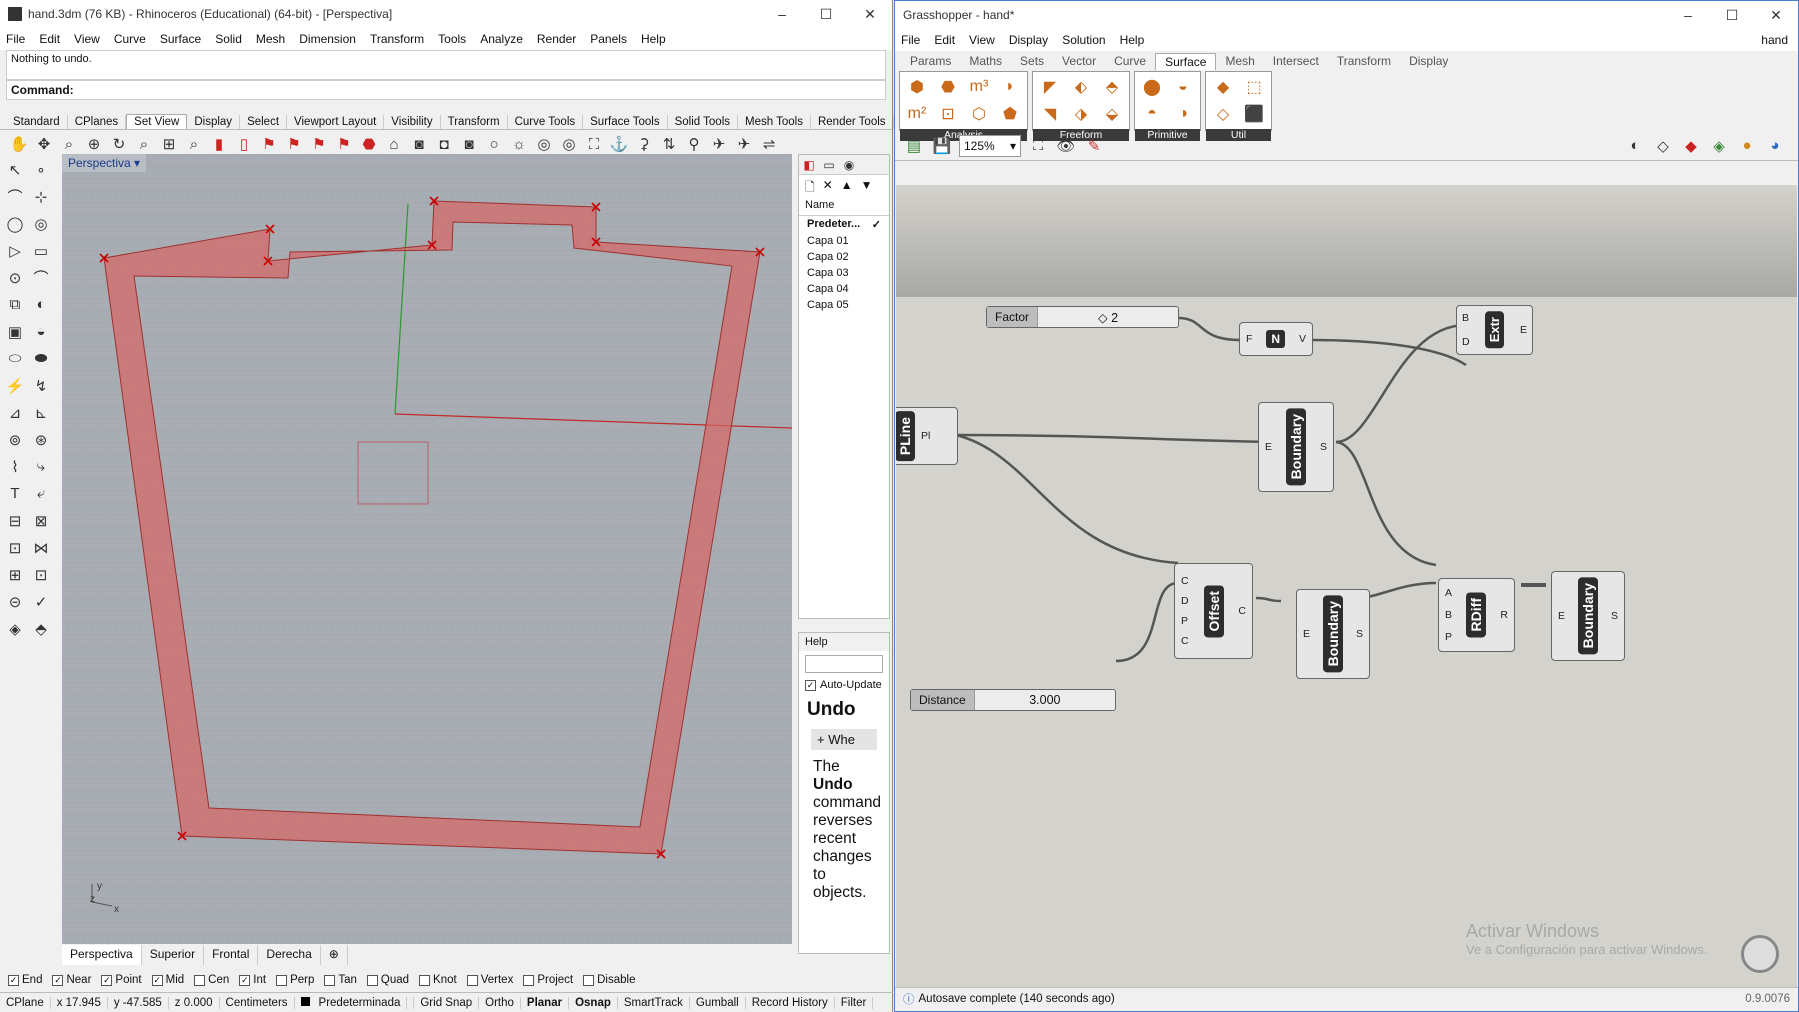 The image size is (1799, 1012). What do you see at coordinates (334, 955) in the screenshot?
I see `add-view-tab-button: ⊕` at bounding box center [334, 955].